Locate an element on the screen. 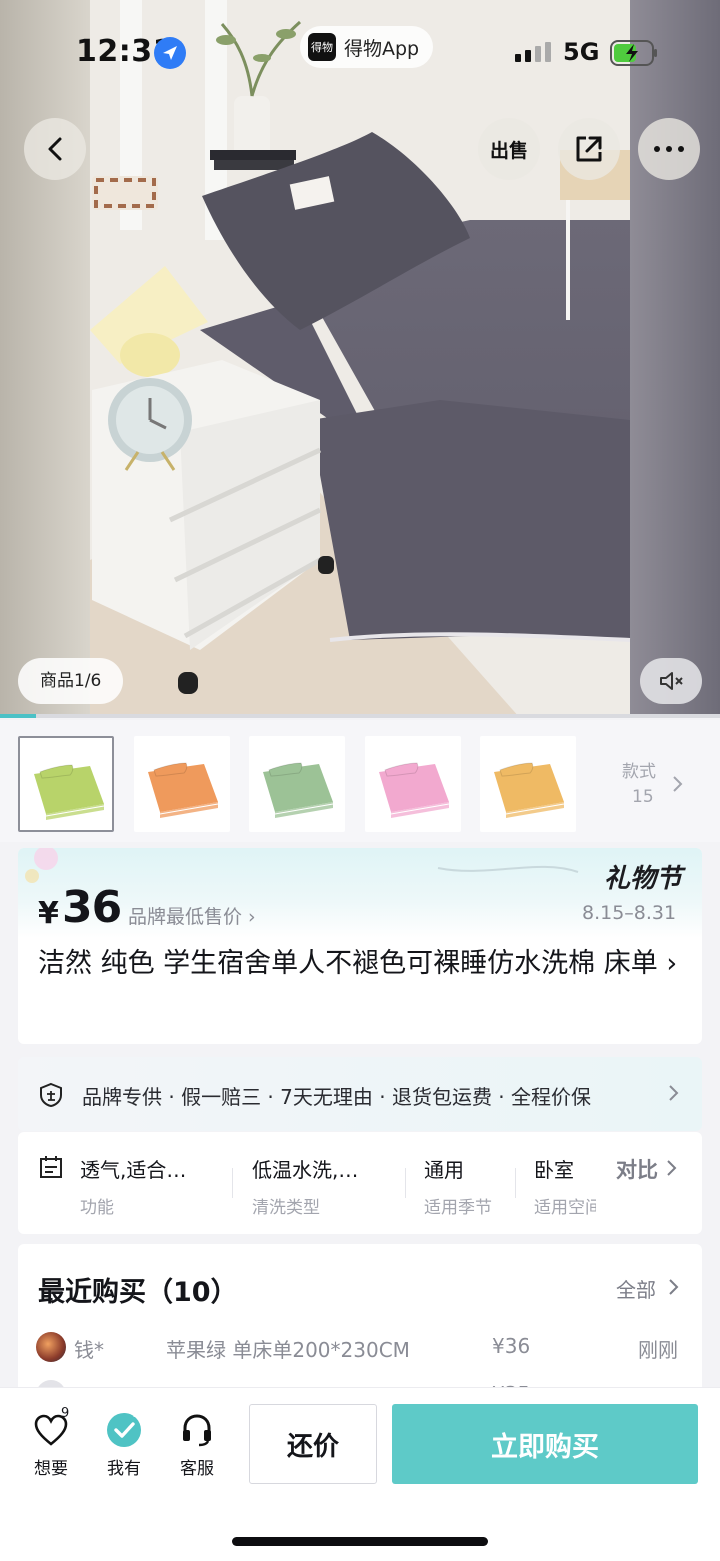 The image size is (720, 1561). service-text: 品牌专供 · 假一赔三 · 7天无理由 · 退货包运费 · 全程价保 is located at coordinates (337, 1097).